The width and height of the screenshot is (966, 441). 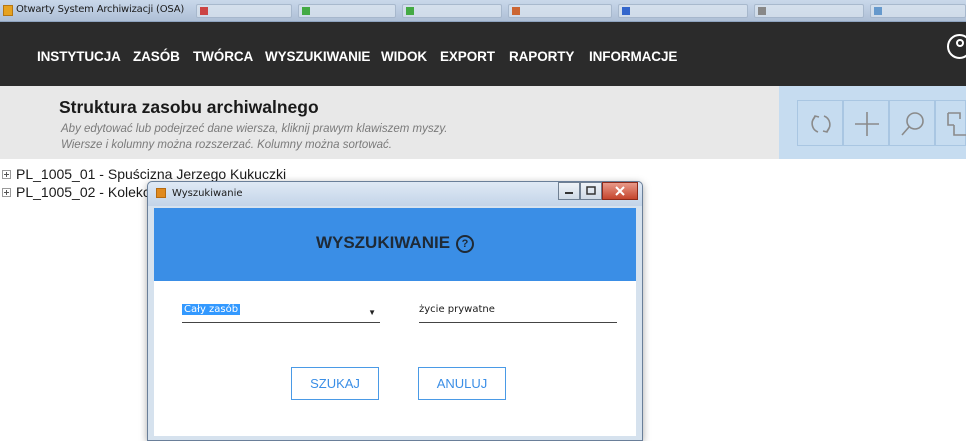 What do you see at coordinates (541, 56) in the screenshot?
I see `menu-raporty: RAPORTY` at bounding box center [541, 56].